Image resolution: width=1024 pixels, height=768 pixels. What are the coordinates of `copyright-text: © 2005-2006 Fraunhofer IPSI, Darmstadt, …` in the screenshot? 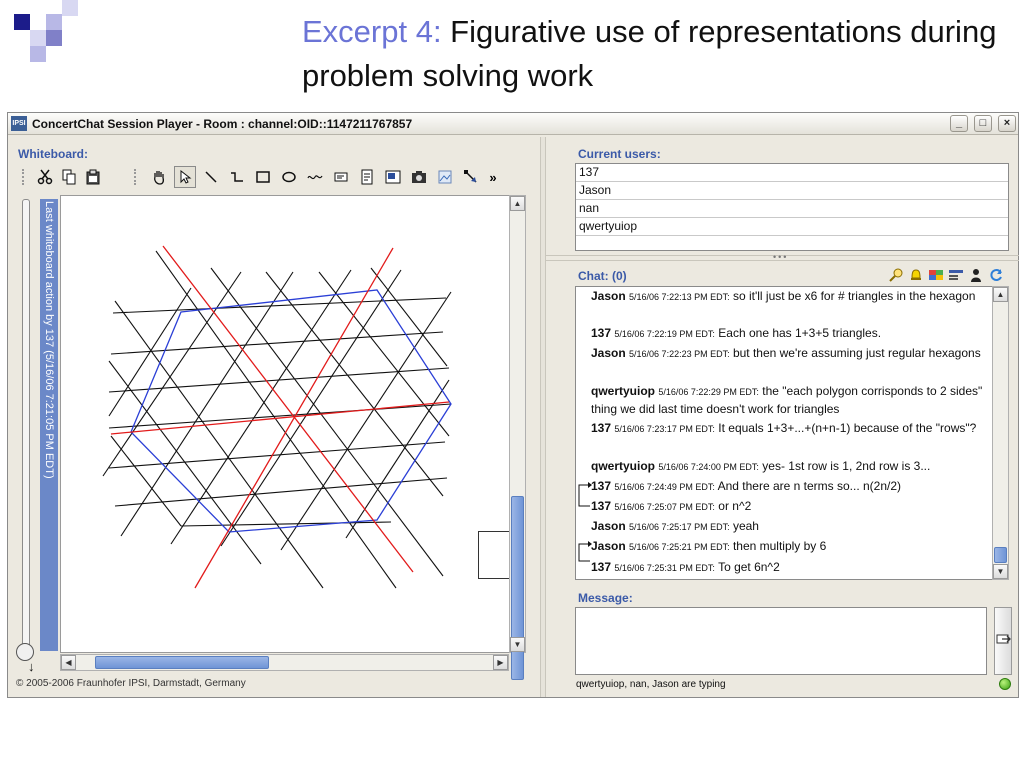 It's located at (131, 683).